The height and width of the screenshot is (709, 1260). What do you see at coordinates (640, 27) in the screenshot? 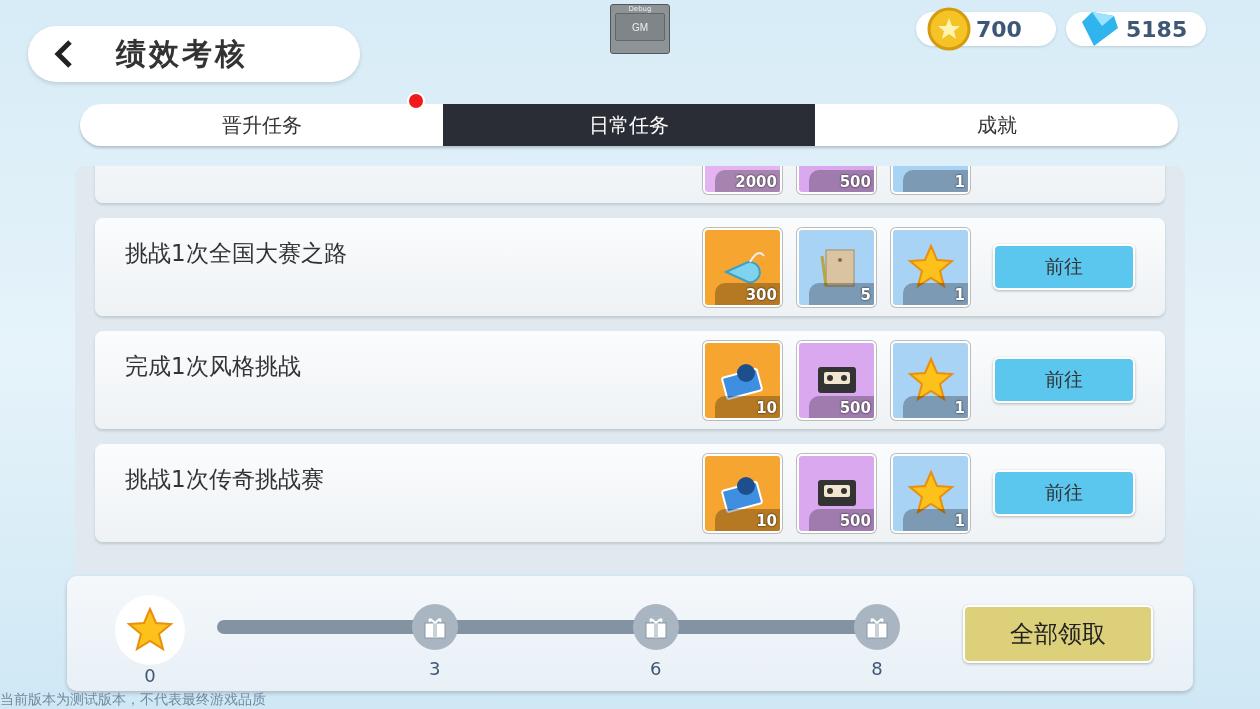
I see `gm-button: GM` at bounding box center [640, 27].